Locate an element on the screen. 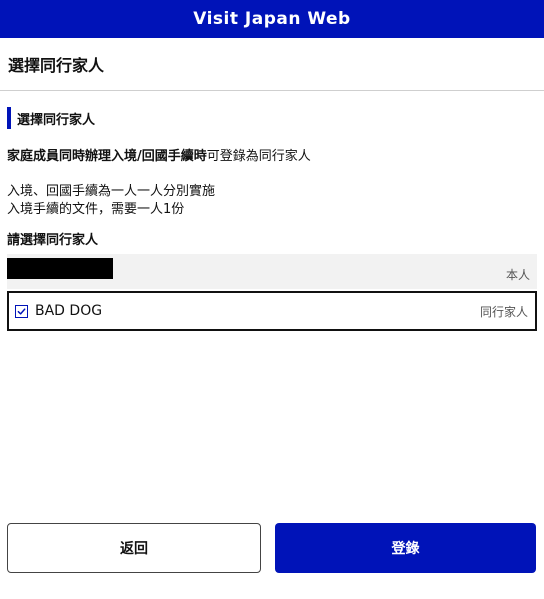 This screenshot has width=544, height=599. register-button: 登錄 is located at coordinates (405, 548).